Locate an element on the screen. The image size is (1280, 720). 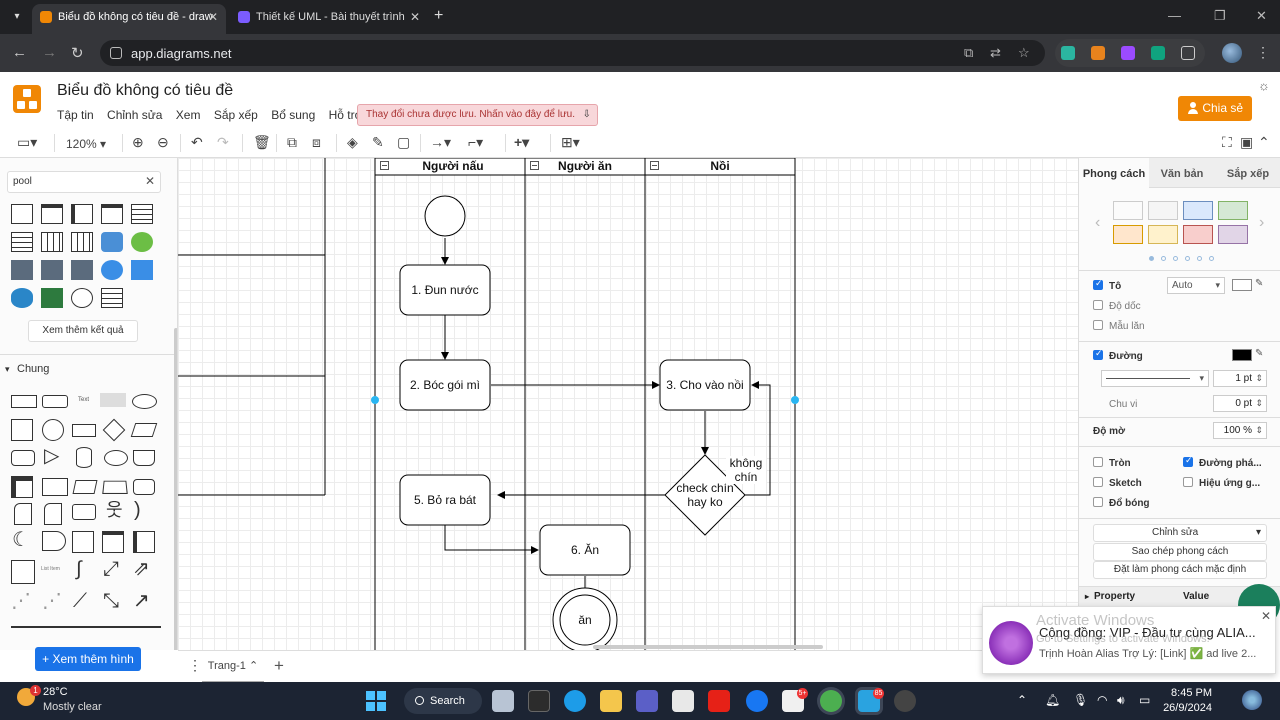
circle-shape-icon is located at coordinates (53, 430).